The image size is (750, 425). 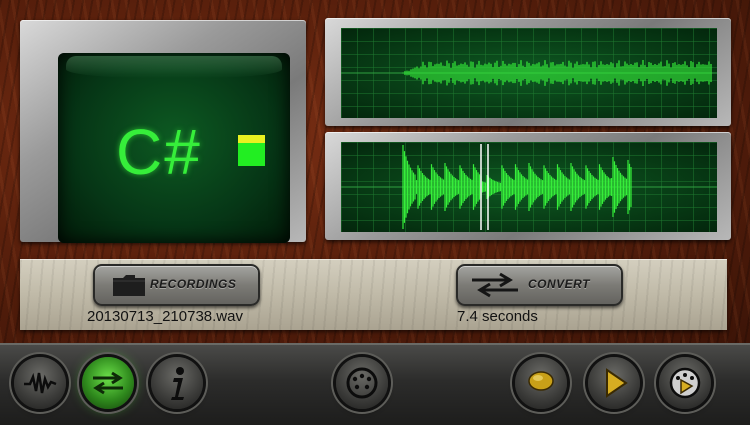 I want to click on recording-duration: 7.4 seconds, so click(x=497, y=316).